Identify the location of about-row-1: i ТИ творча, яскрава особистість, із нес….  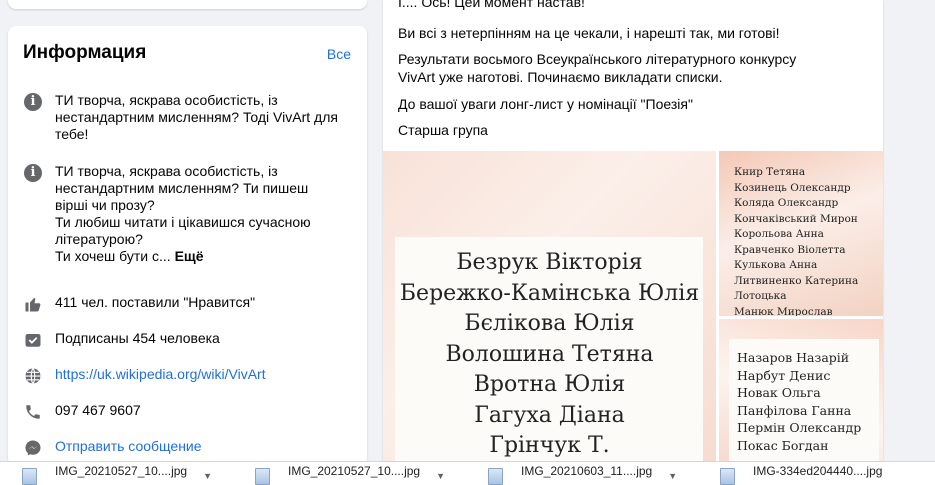
(188, 117).